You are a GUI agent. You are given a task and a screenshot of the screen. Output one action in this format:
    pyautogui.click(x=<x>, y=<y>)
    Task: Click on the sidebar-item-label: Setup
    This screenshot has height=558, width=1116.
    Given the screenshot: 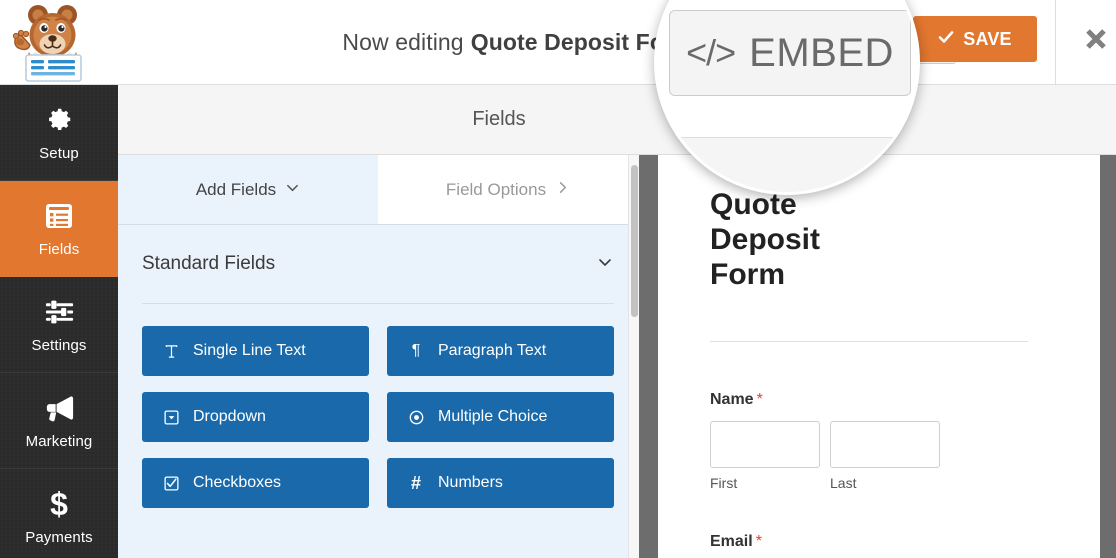 What is the action you would take?
    pyautogui.click(x=59, y=153)
    